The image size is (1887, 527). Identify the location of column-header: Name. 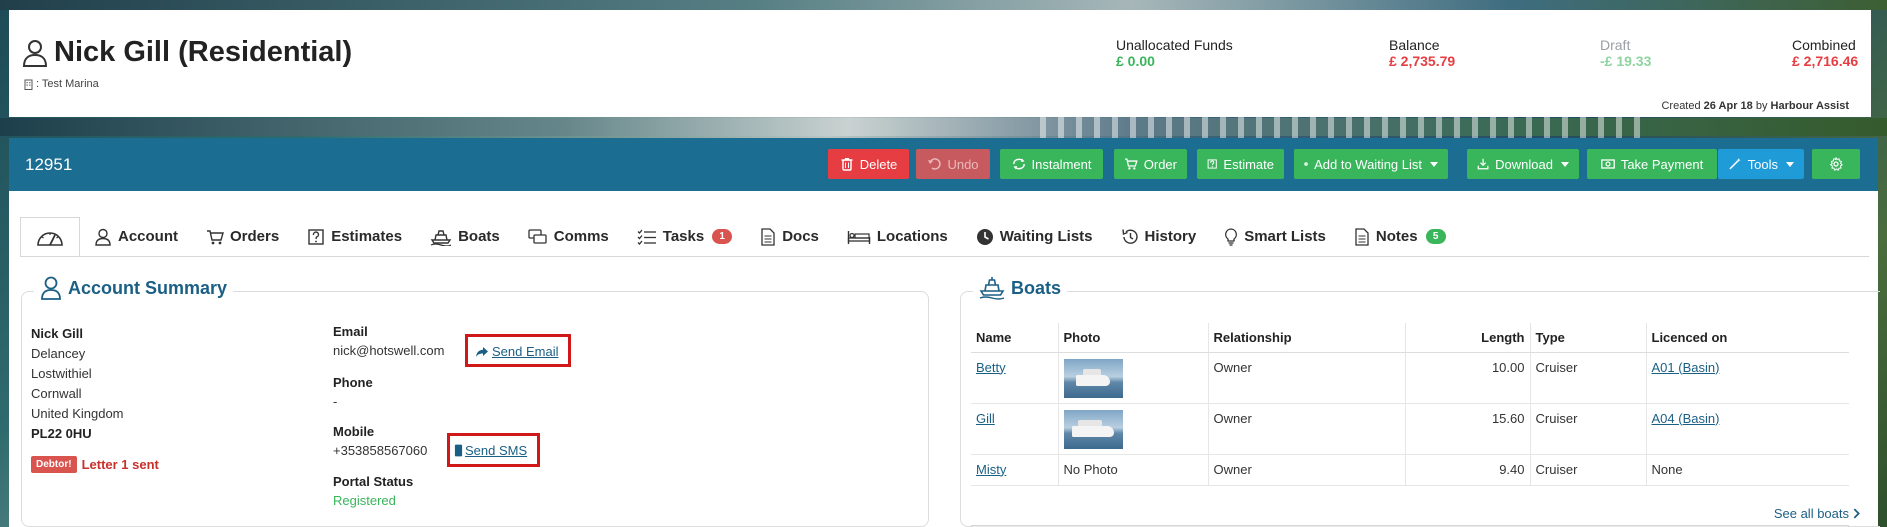
(1014, 338).